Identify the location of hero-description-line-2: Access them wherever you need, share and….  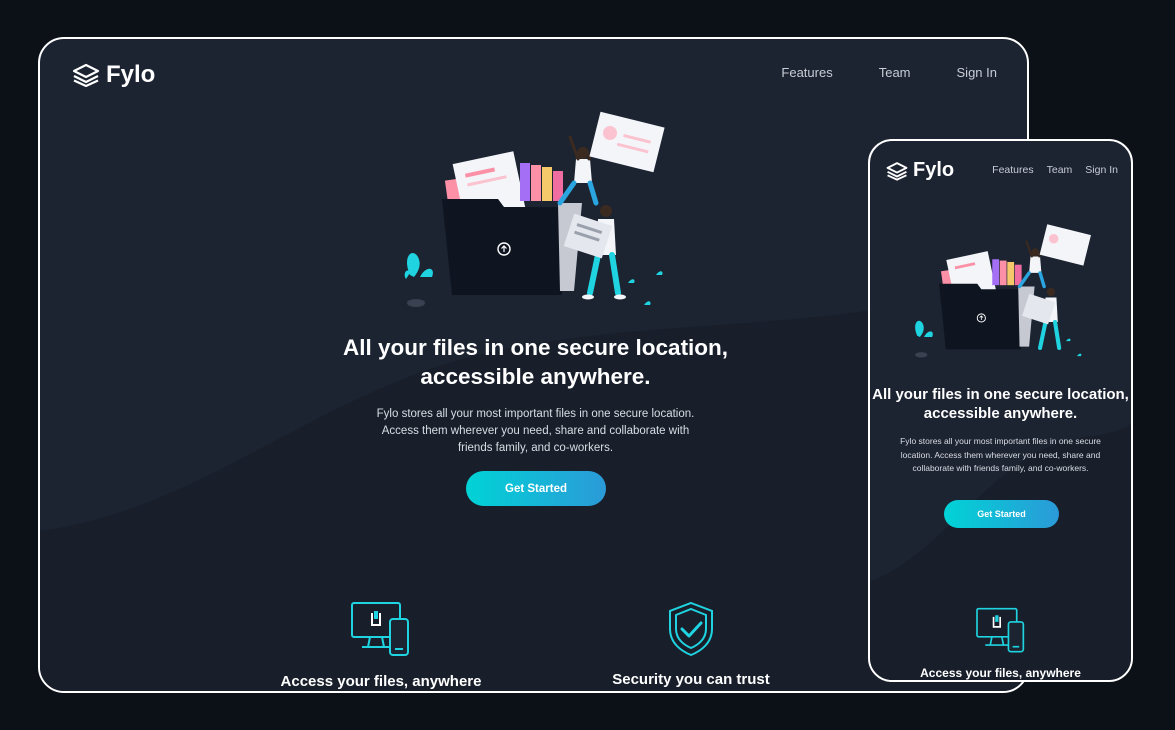
(535, 431).